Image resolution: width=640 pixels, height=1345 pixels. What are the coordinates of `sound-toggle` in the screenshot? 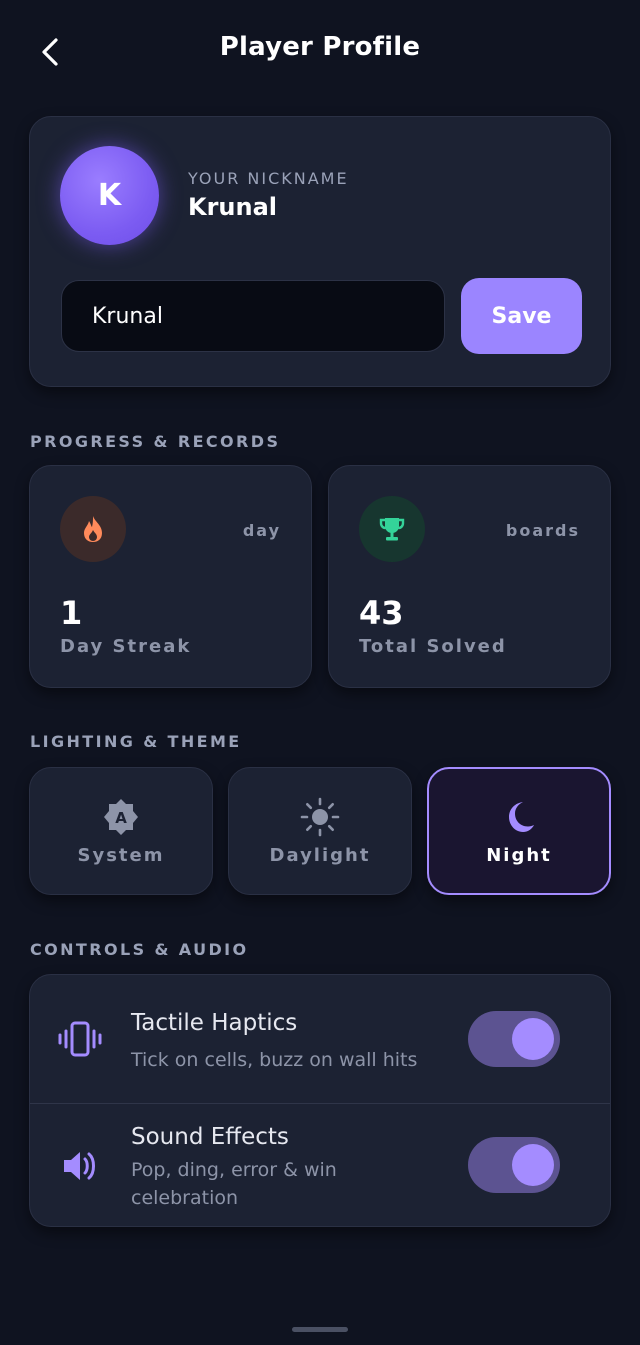 It's located at (514, 1165).